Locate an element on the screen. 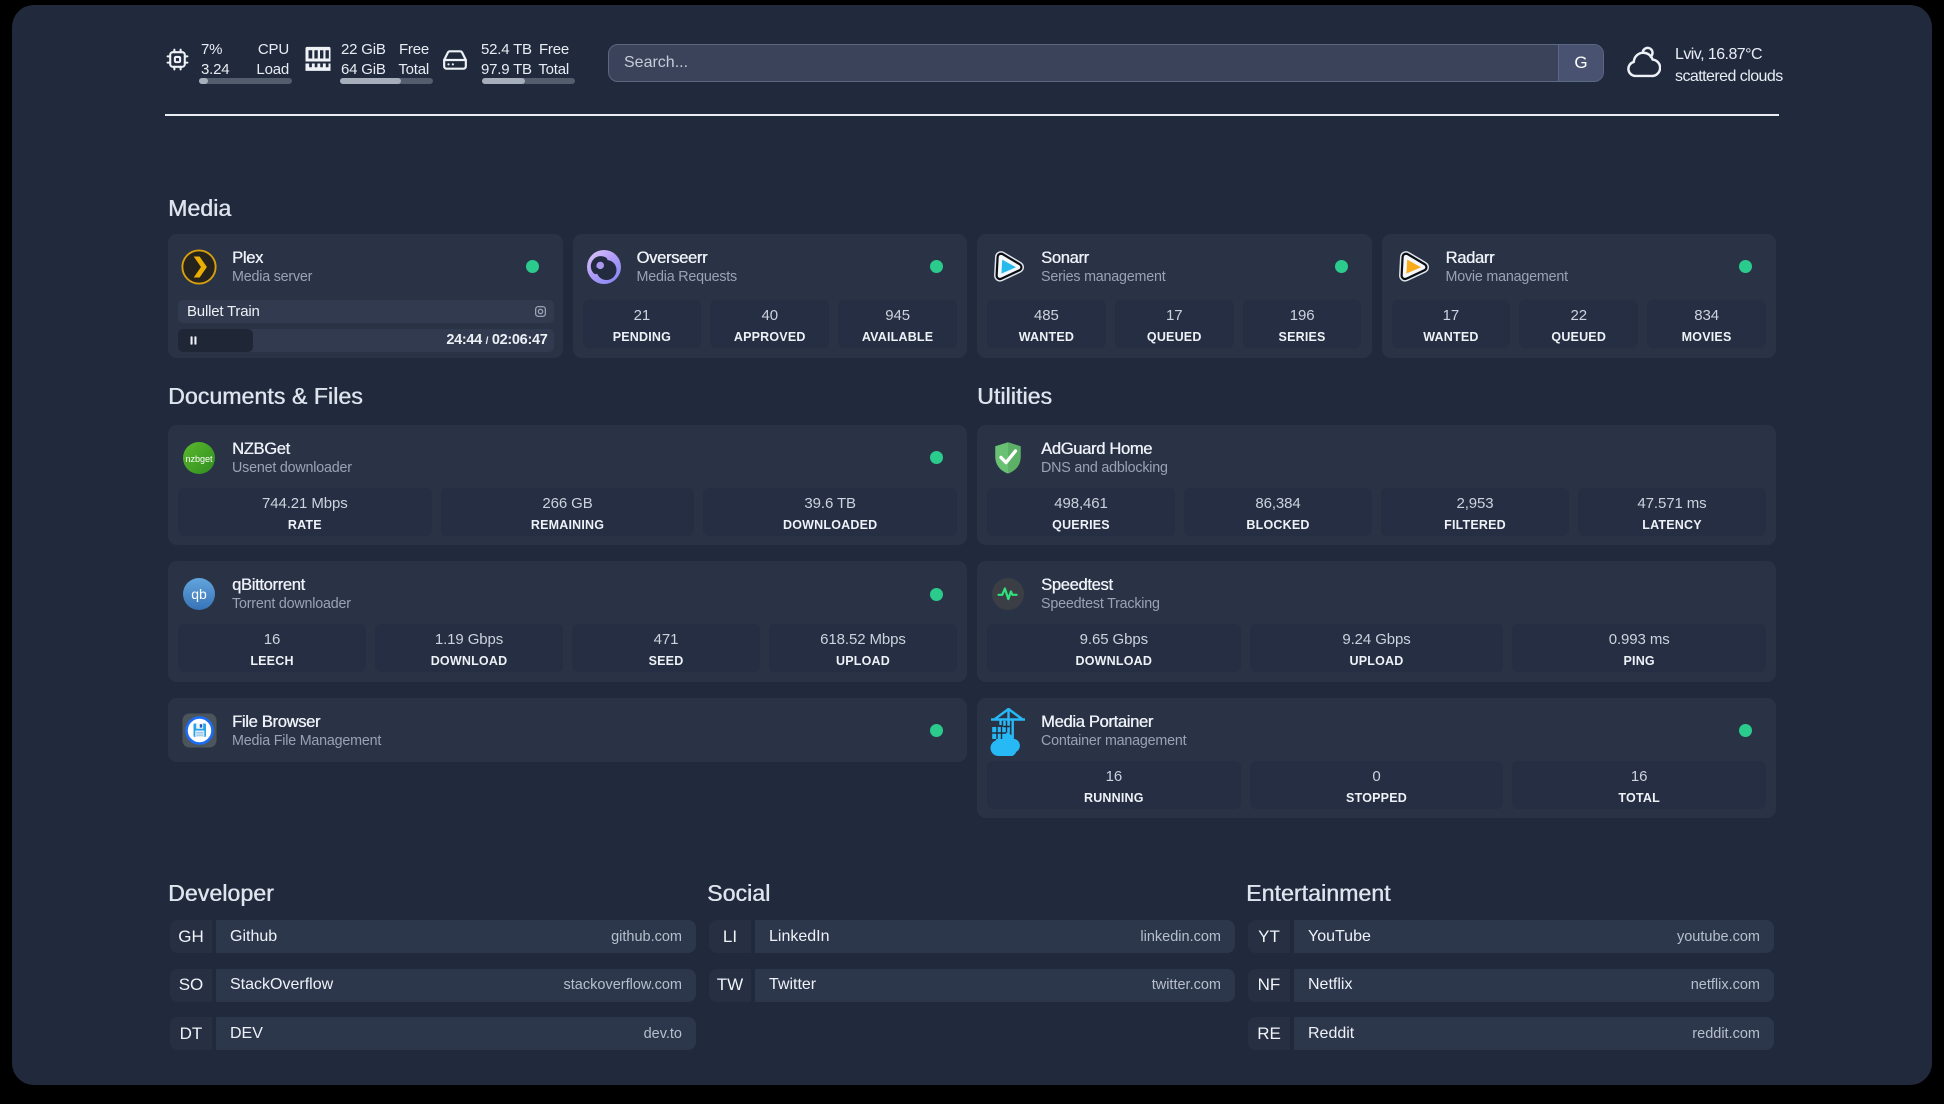  svg-text: qb is located at coordinates (199, 594).